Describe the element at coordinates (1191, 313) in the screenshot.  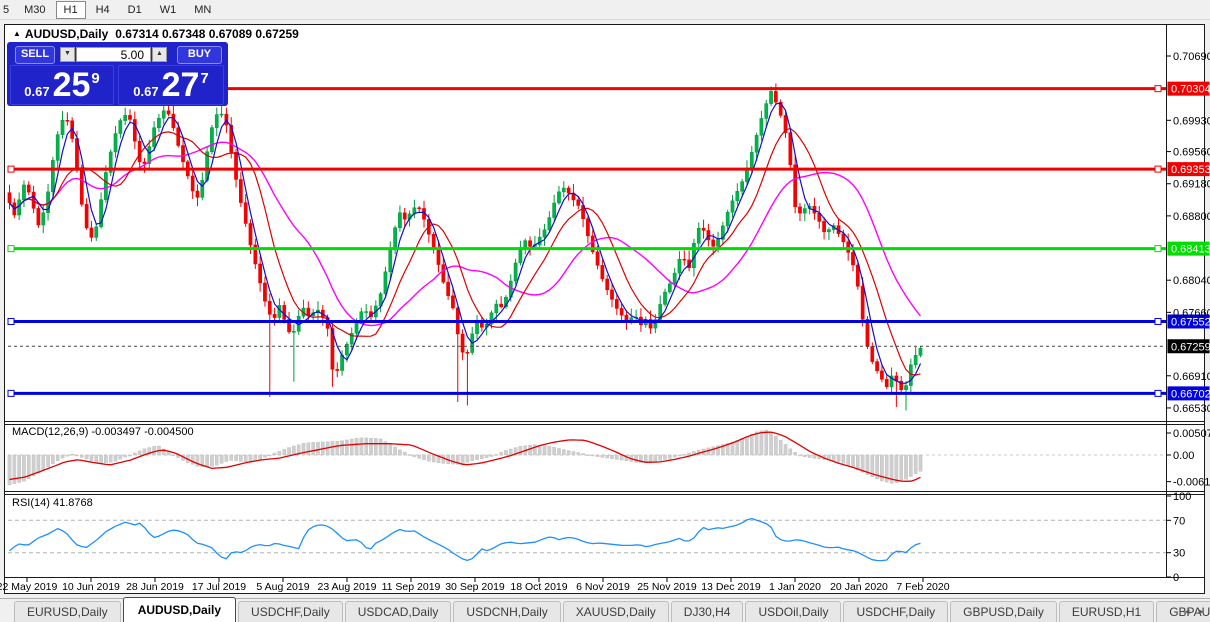
I see `svg-text: 0.67660` at that location.